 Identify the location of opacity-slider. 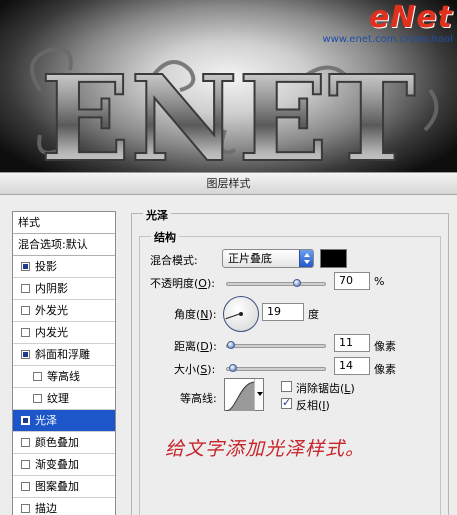
(276, 283).